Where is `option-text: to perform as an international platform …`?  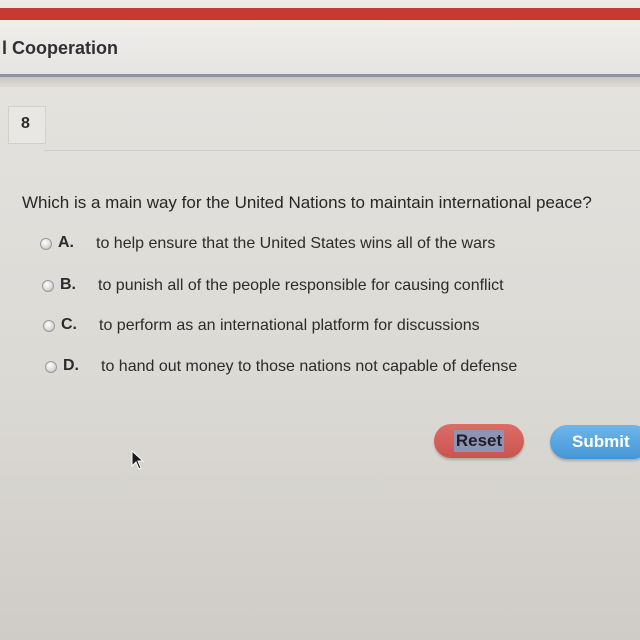
option-text: to perform as an international platform … is located at coordinates (289, 325).